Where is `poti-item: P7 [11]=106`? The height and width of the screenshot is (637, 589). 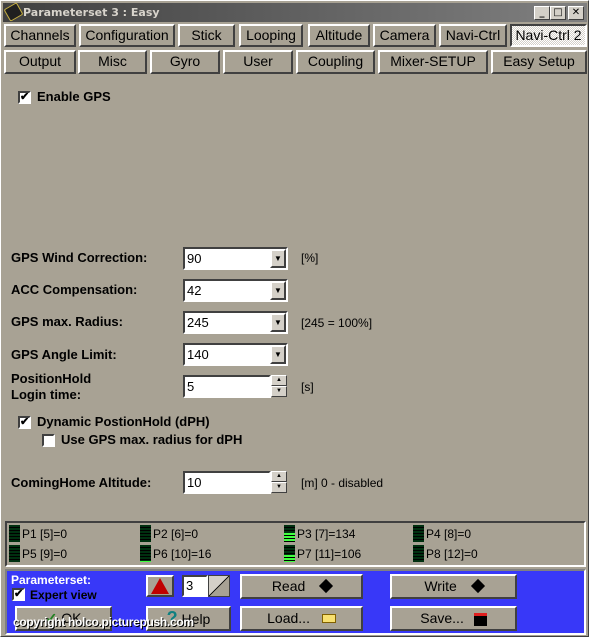
poti-item: P7 [11]=106 is located at coordinates (322, 554).